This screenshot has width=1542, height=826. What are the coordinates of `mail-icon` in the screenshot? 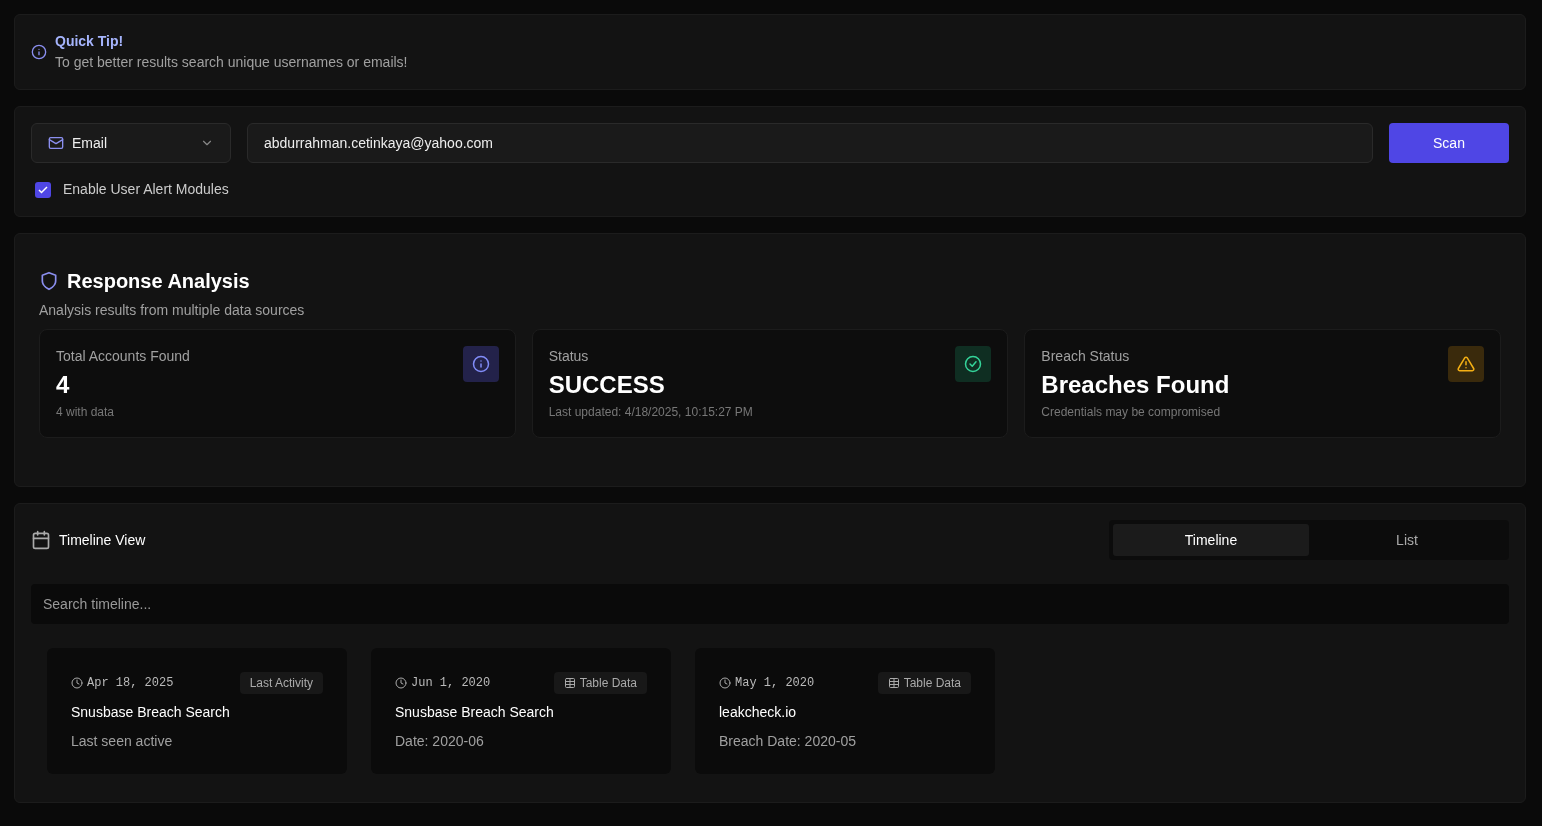 It's located at (56, 143).